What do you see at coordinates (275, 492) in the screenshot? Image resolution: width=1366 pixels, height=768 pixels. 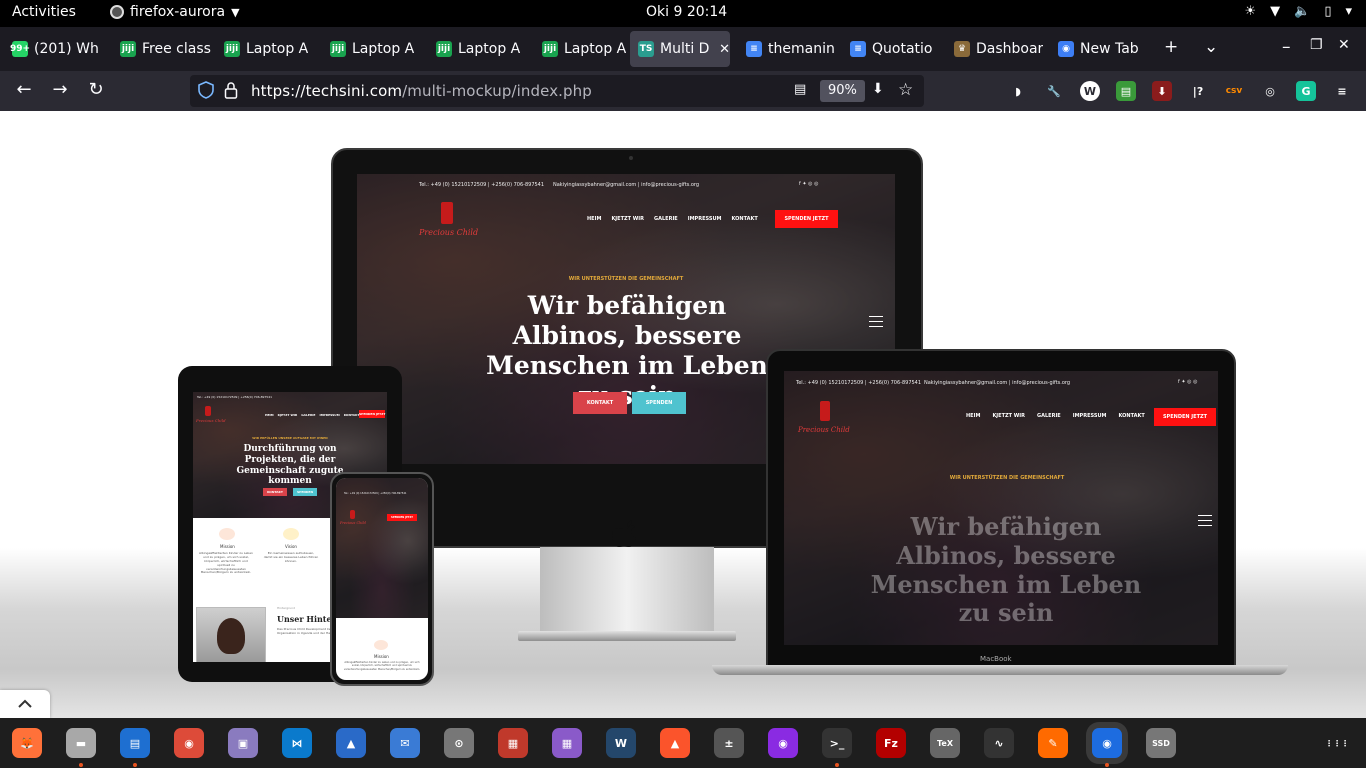 I see `ipad-contact-button: KONTAKT` at bounding box center [275, 492].